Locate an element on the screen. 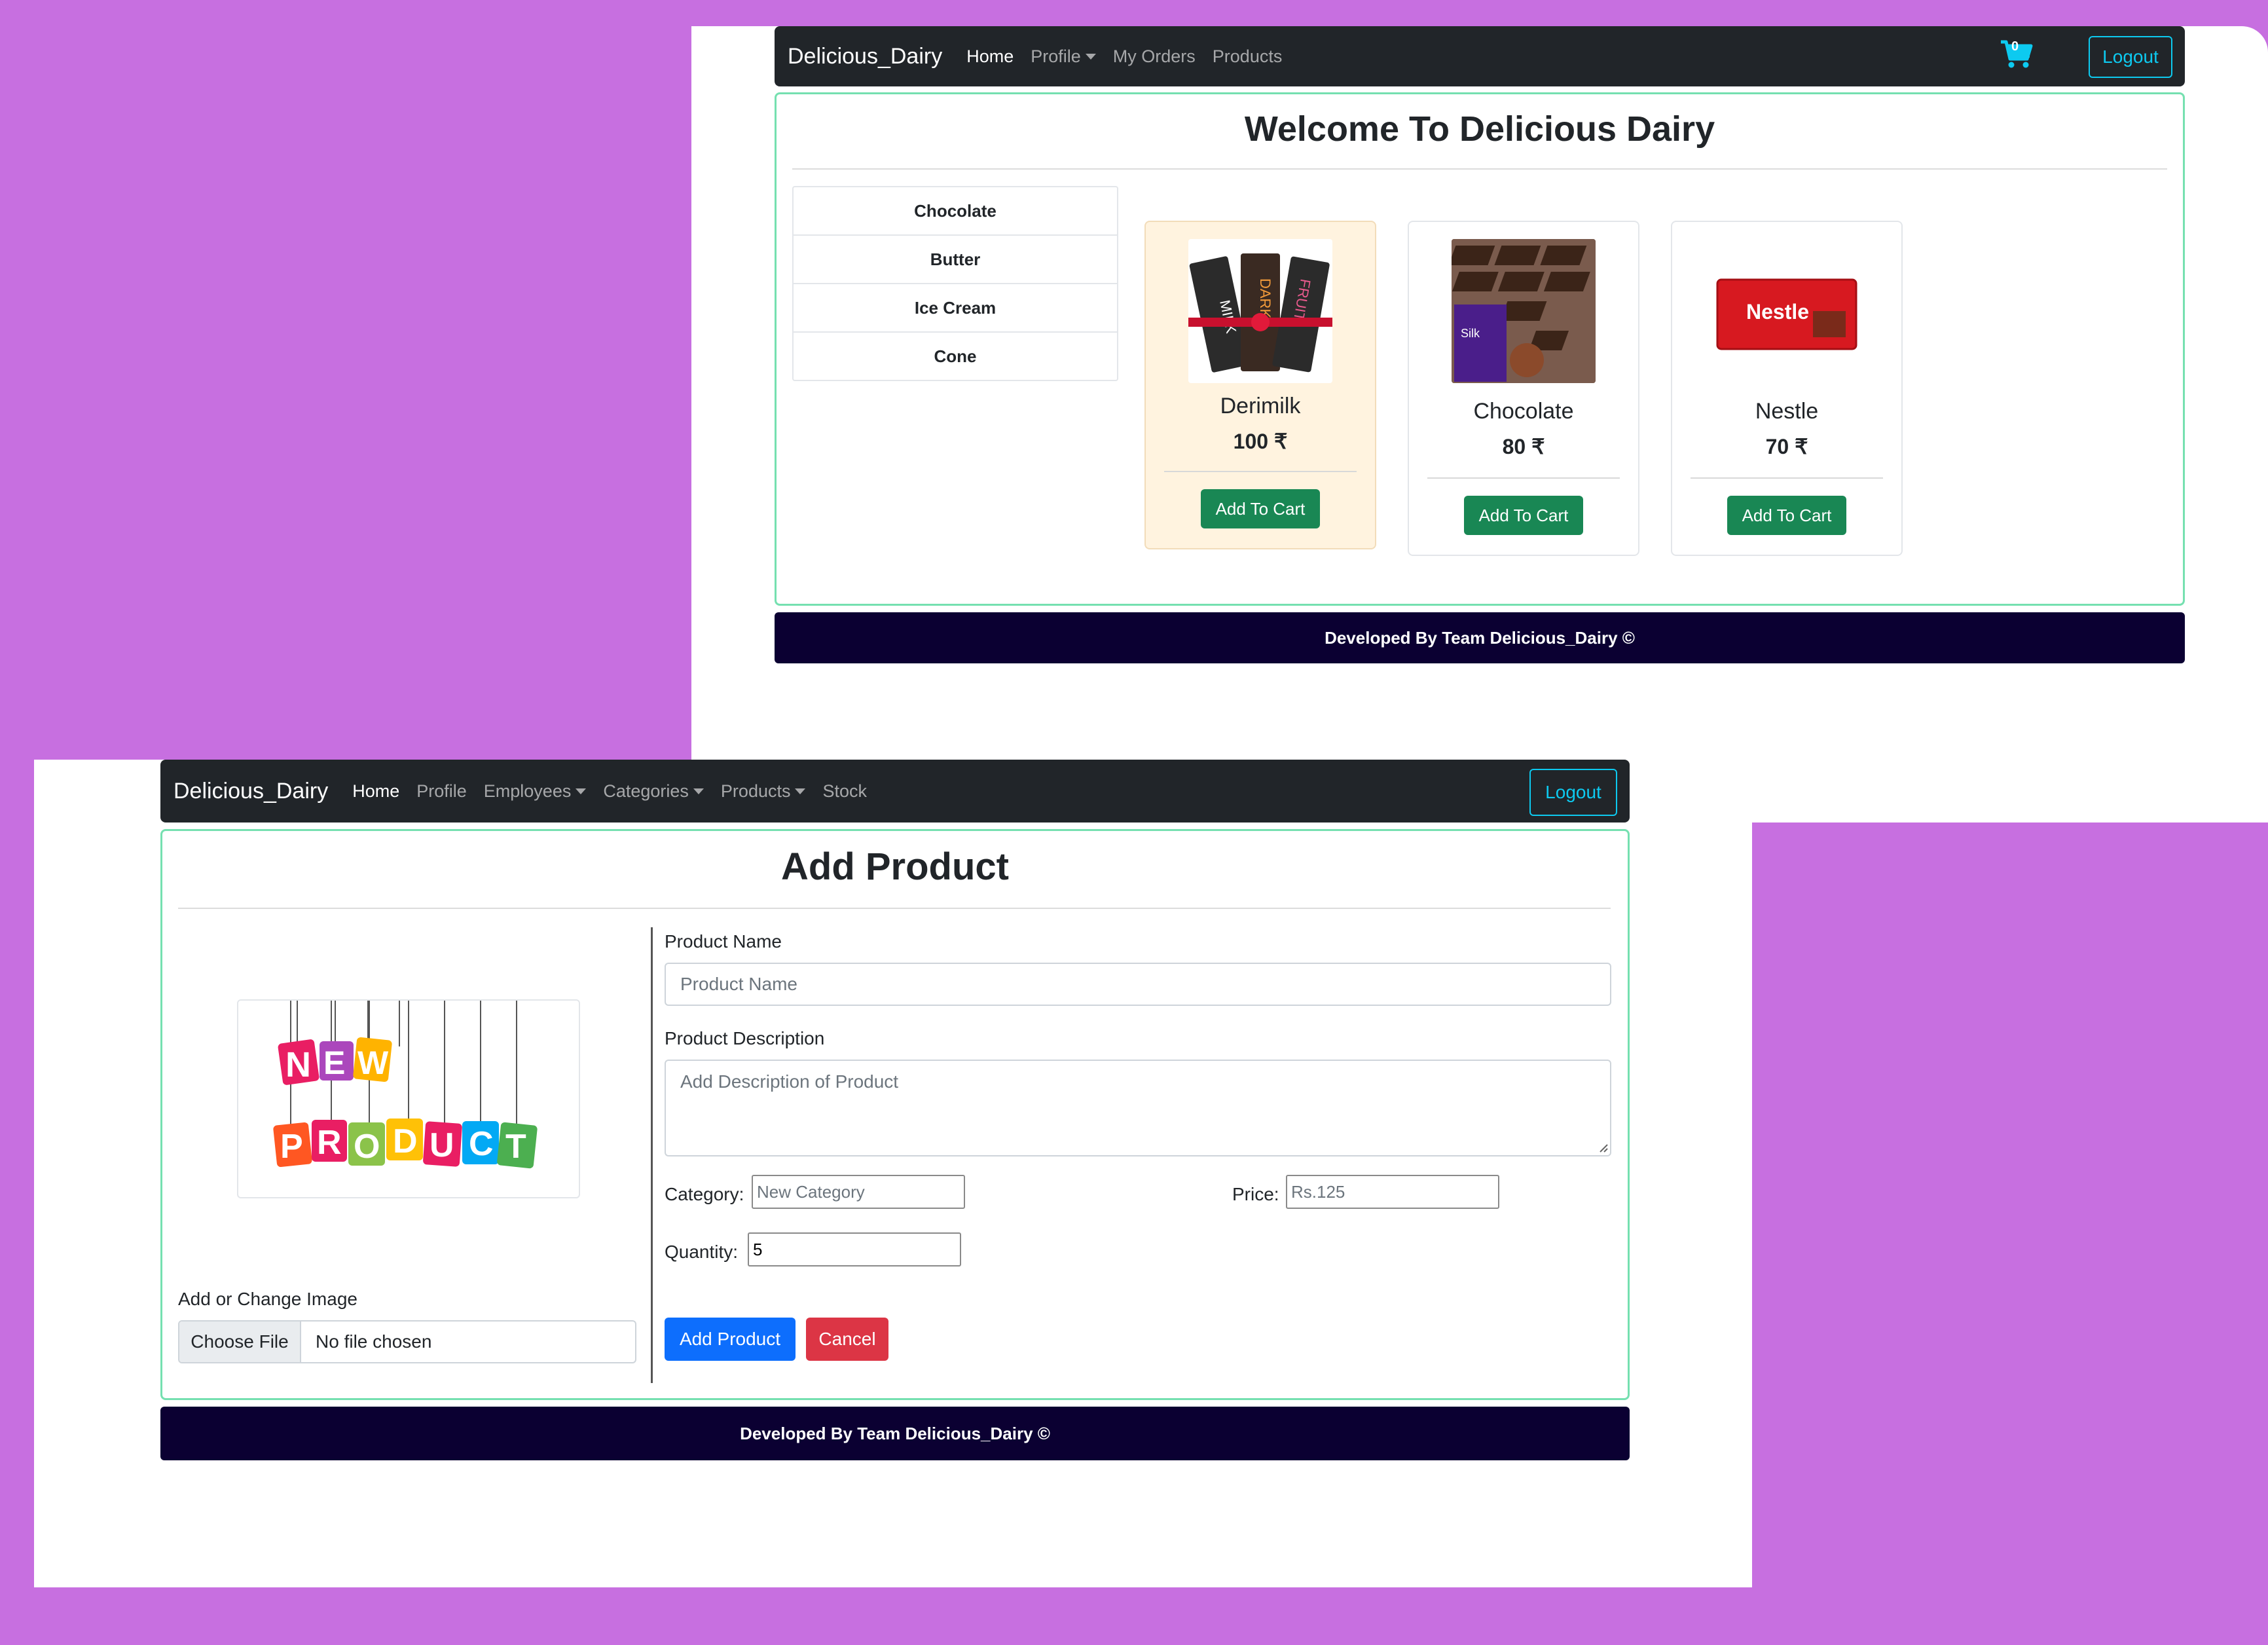 The width and height of the screenshot is (2268, 1645). svg-text: E is located at coordinates (334, 1062).